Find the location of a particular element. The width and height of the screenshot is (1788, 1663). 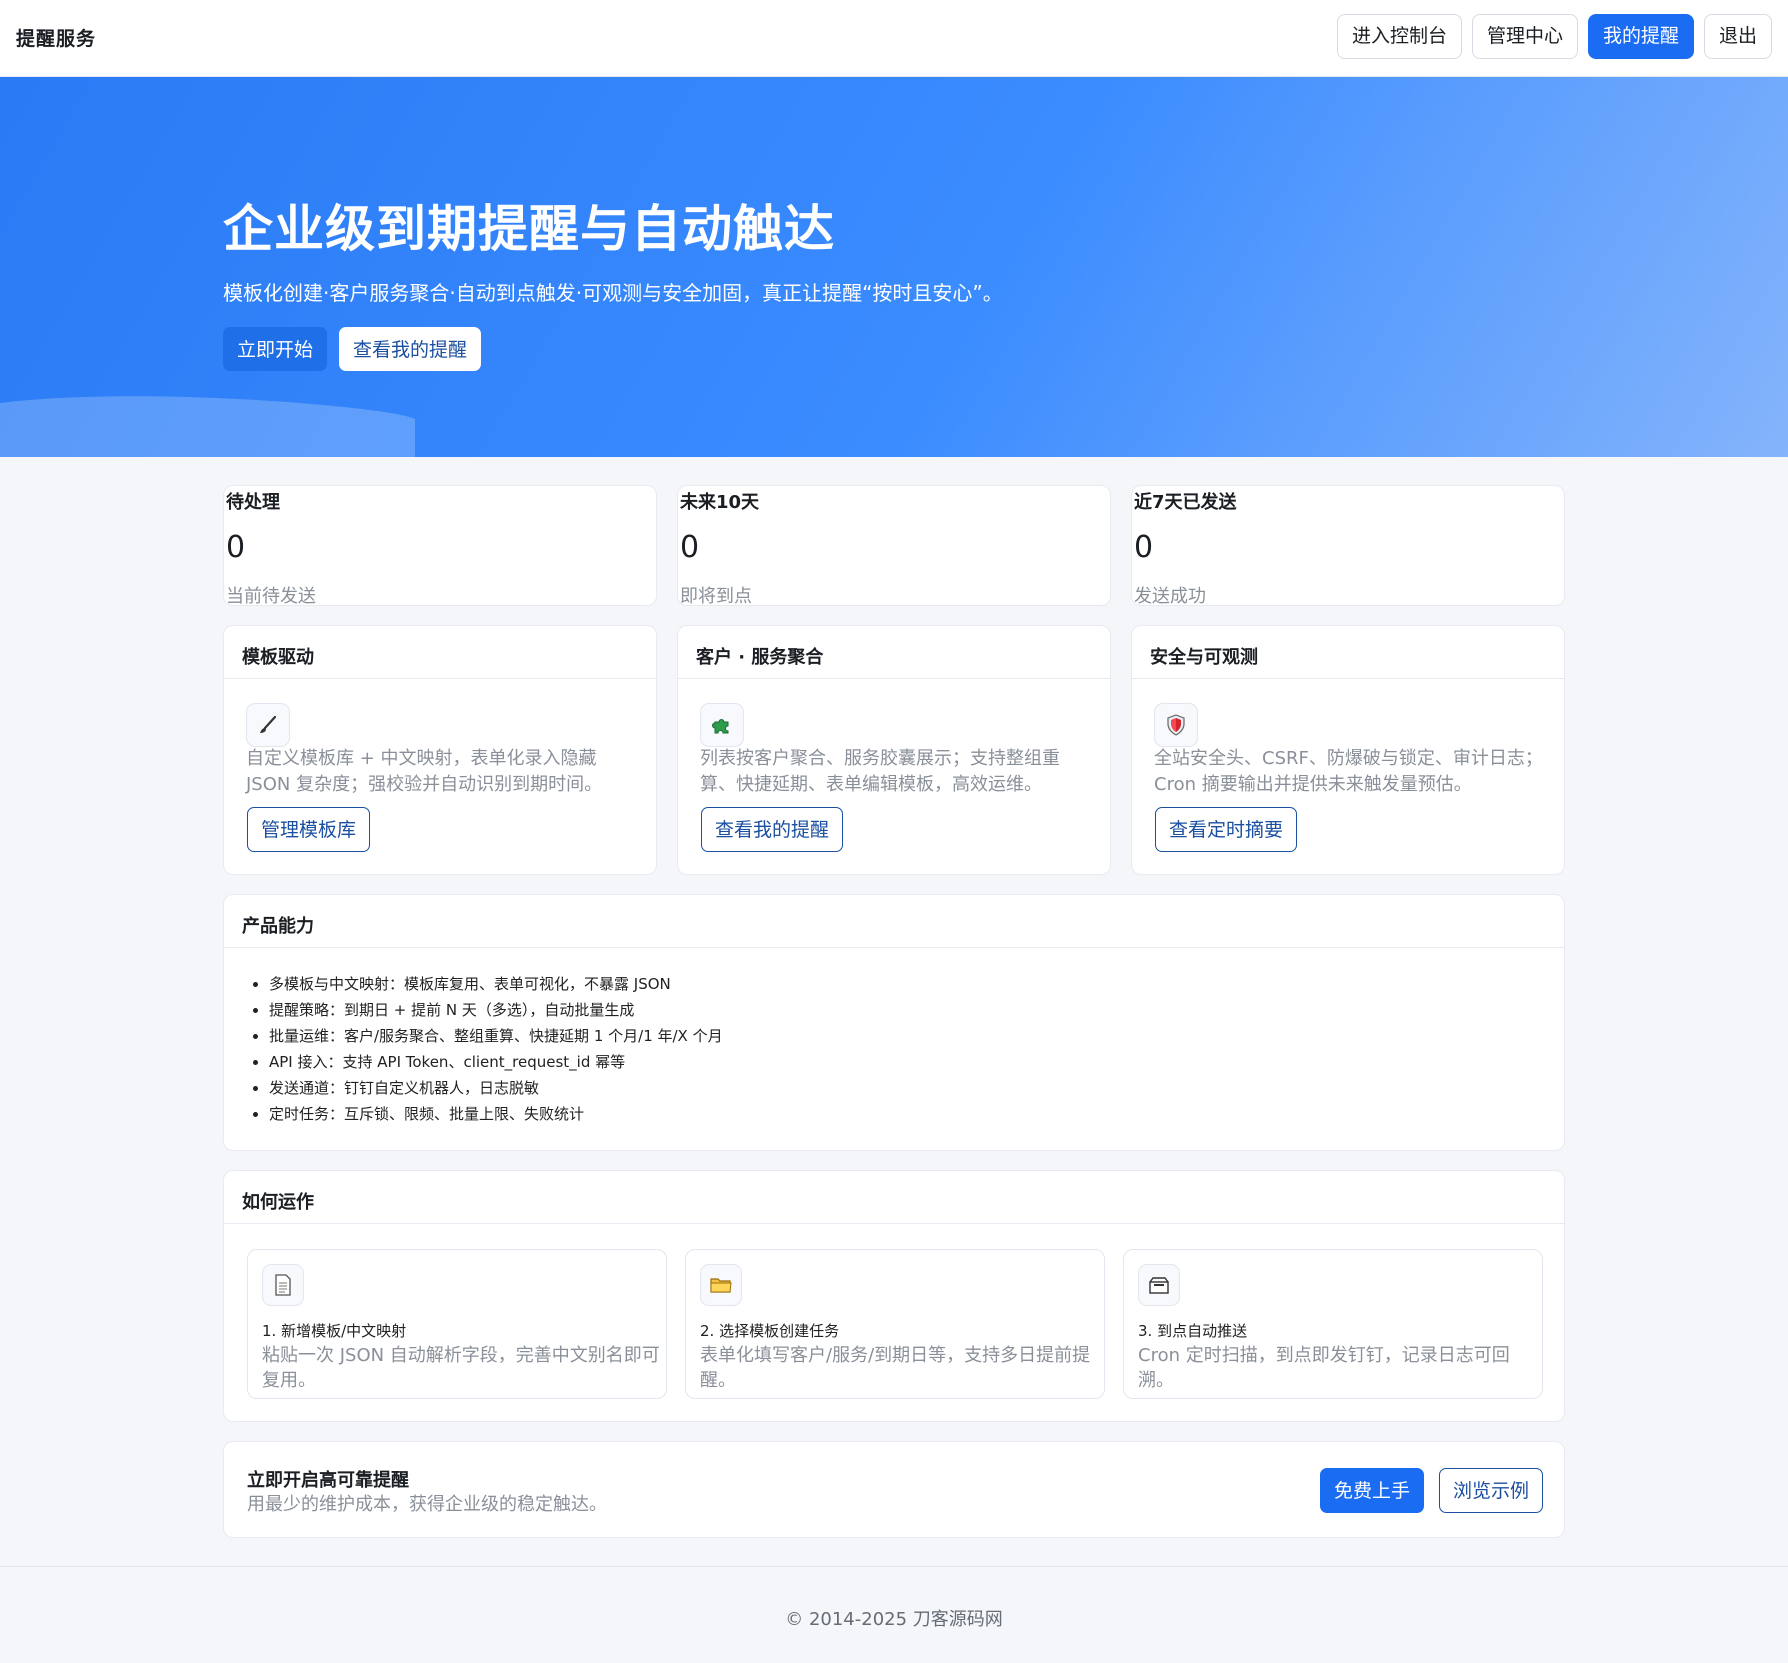

step-title: 2. 选择模板创建任务 is located at coordinates (770, 1331).